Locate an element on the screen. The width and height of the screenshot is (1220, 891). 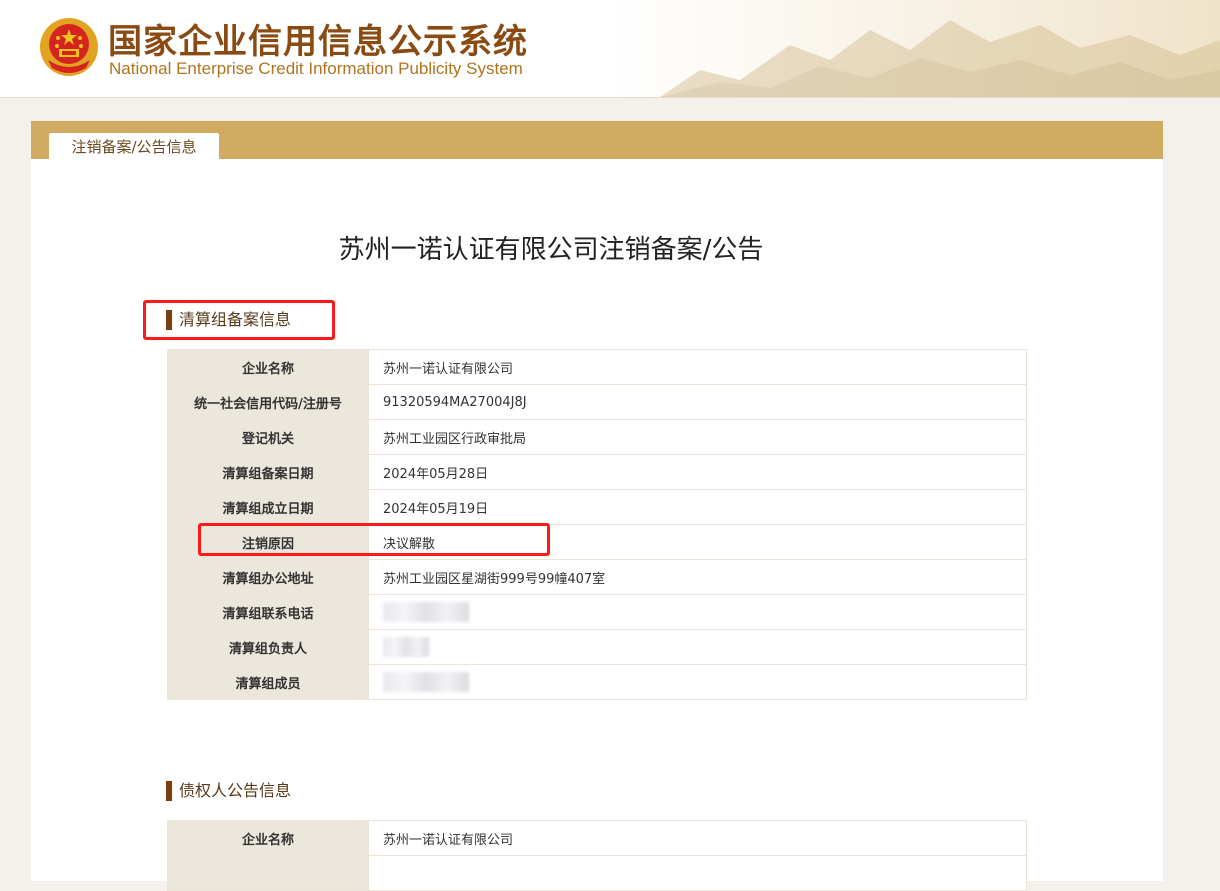
table-row: 统一社会信用代码/注册号 91320594MA27004J8J is located at coordinates (597, 402).